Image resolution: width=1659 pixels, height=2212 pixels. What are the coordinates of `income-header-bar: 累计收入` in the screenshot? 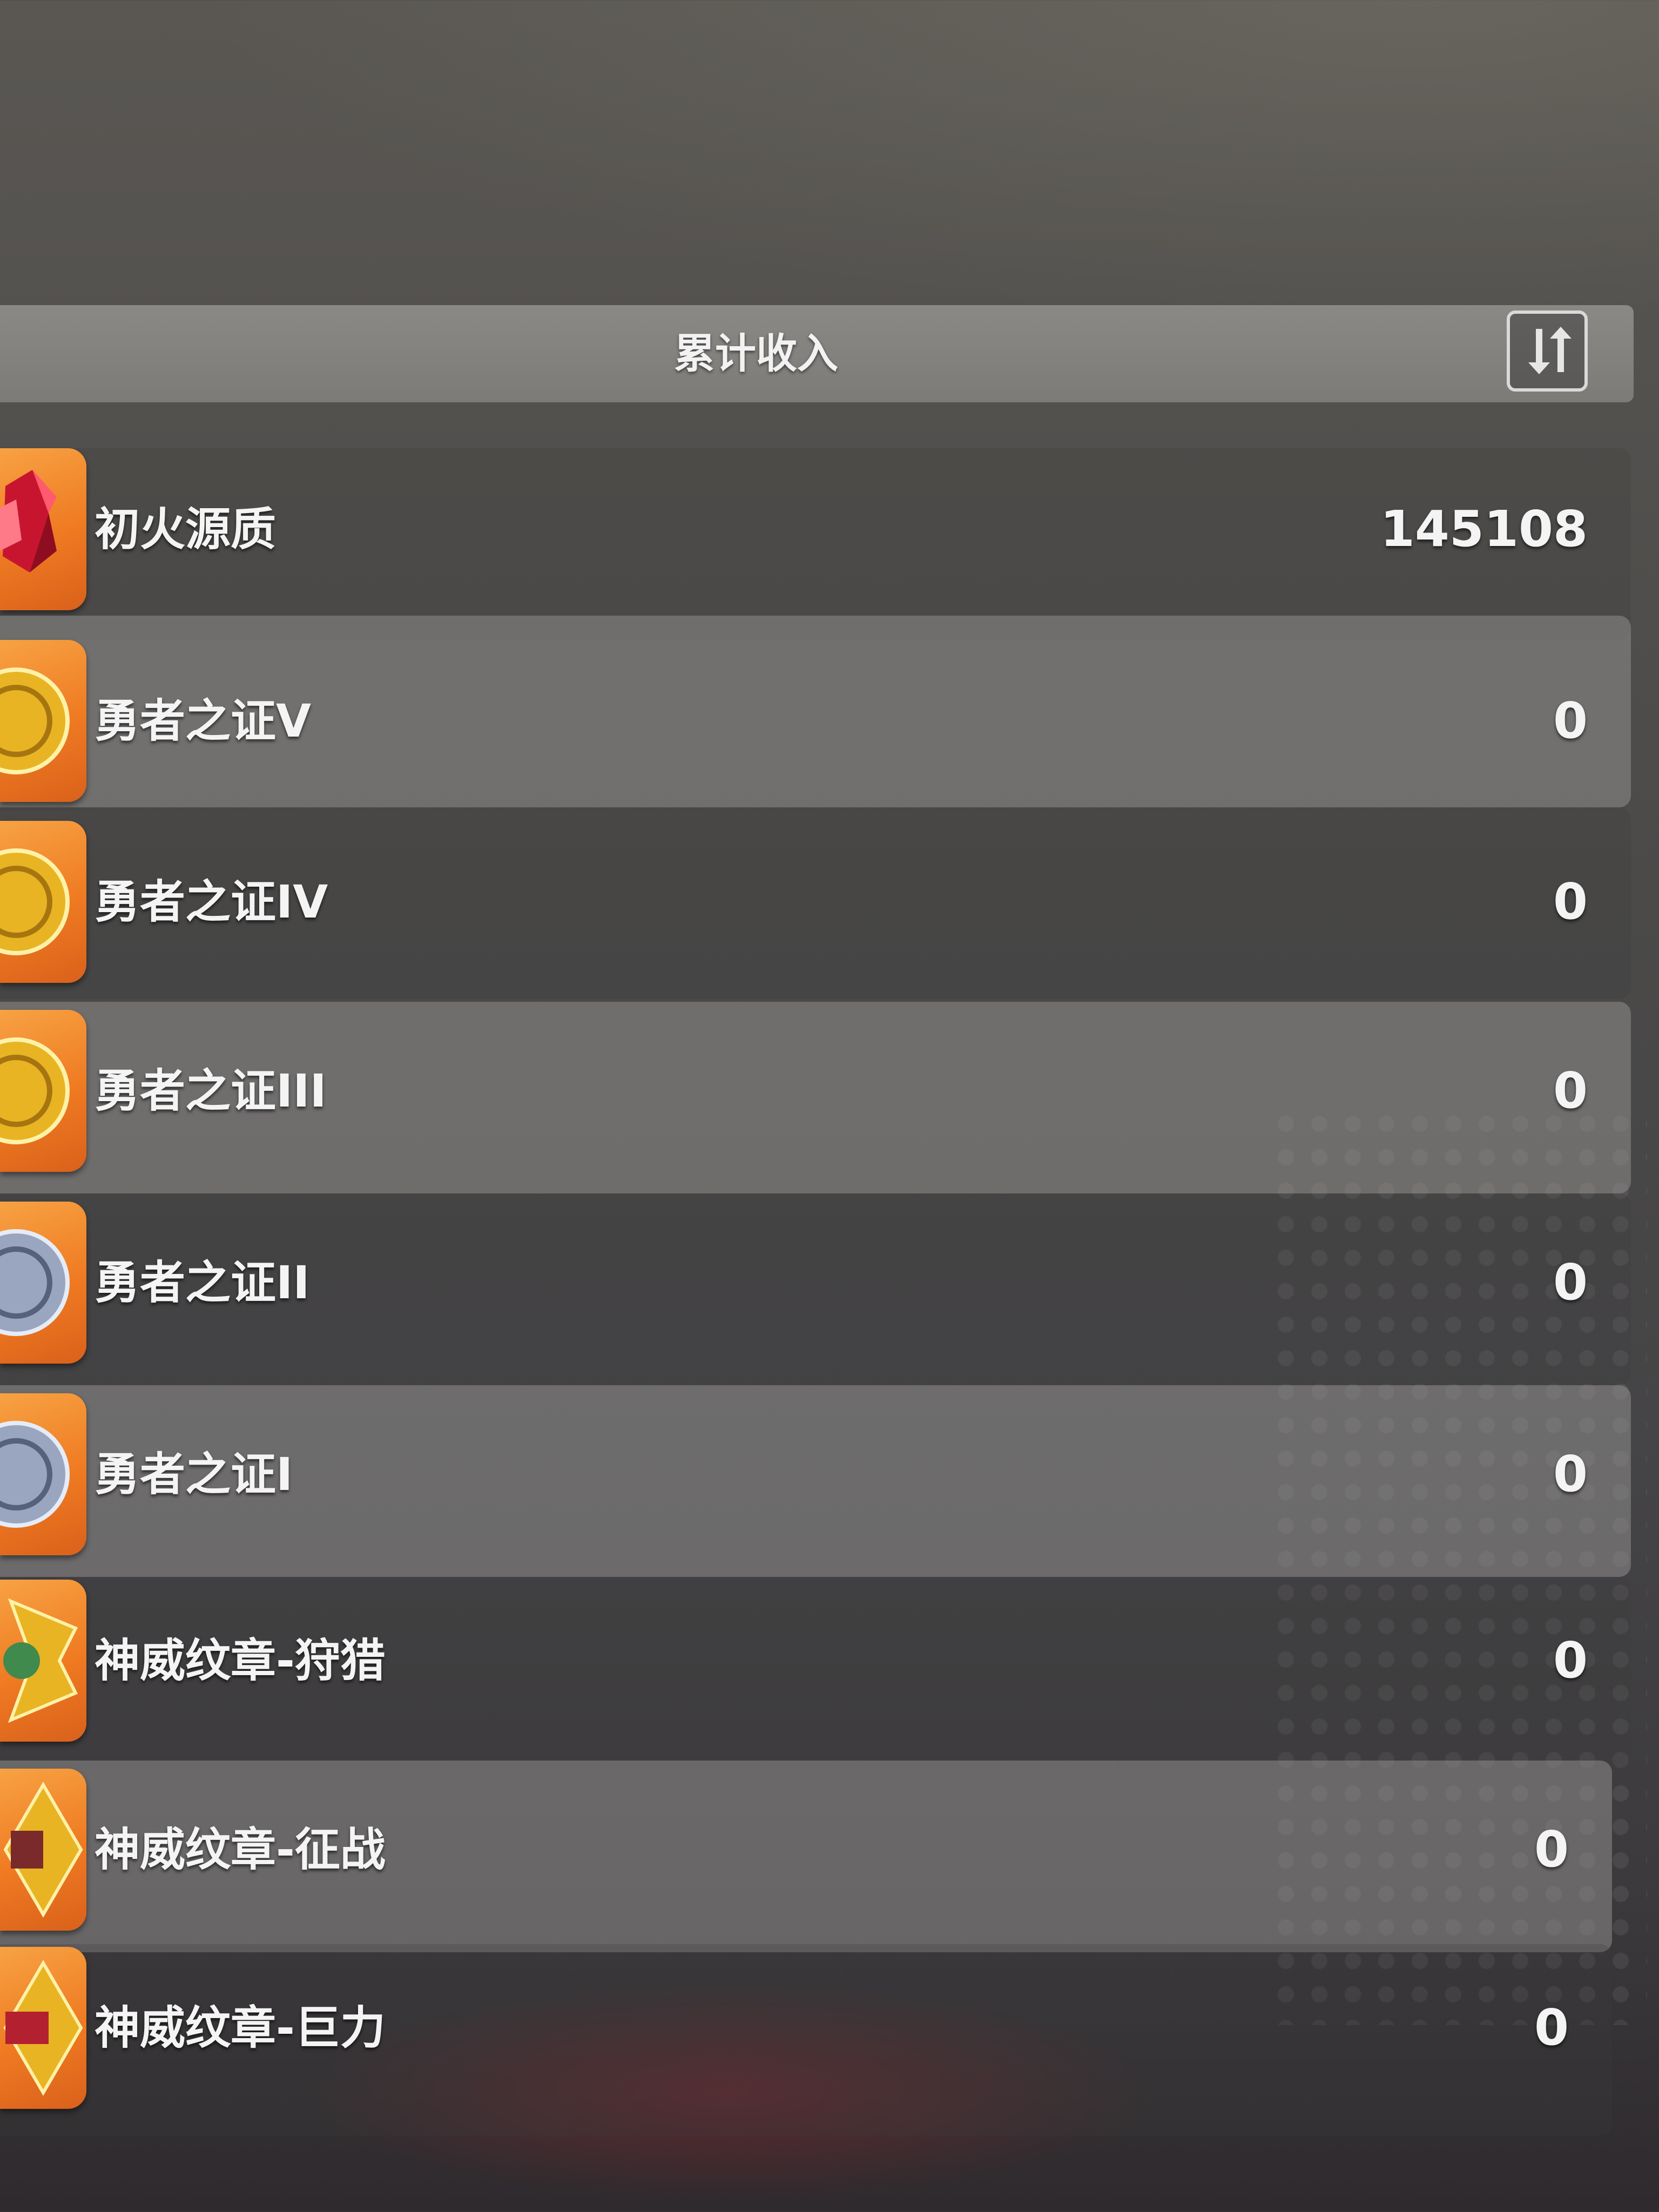 It's located at (817, 353).